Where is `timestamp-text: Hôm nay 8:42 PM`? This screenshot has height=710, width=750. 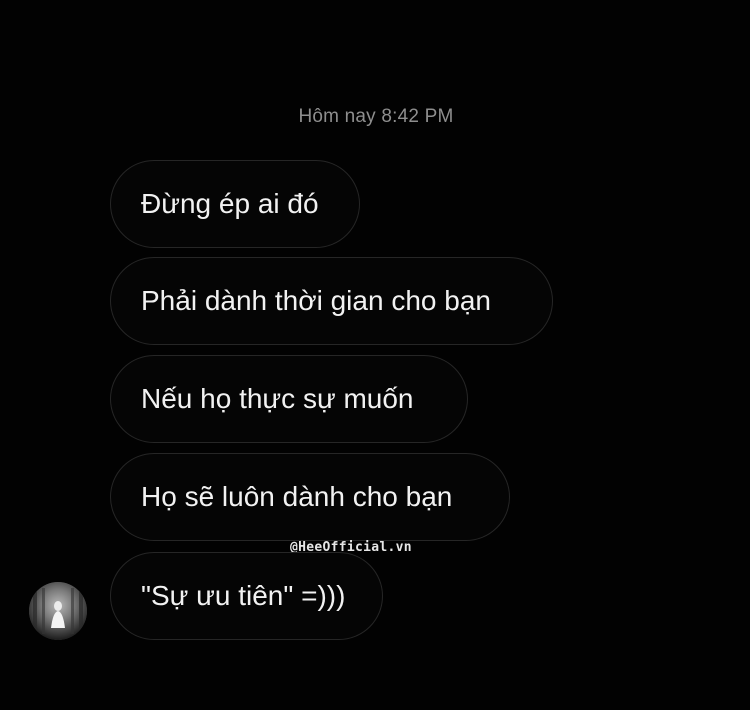 timestamp-text: Hôm nay 8:42 PM is located at coordinates (376, 116).